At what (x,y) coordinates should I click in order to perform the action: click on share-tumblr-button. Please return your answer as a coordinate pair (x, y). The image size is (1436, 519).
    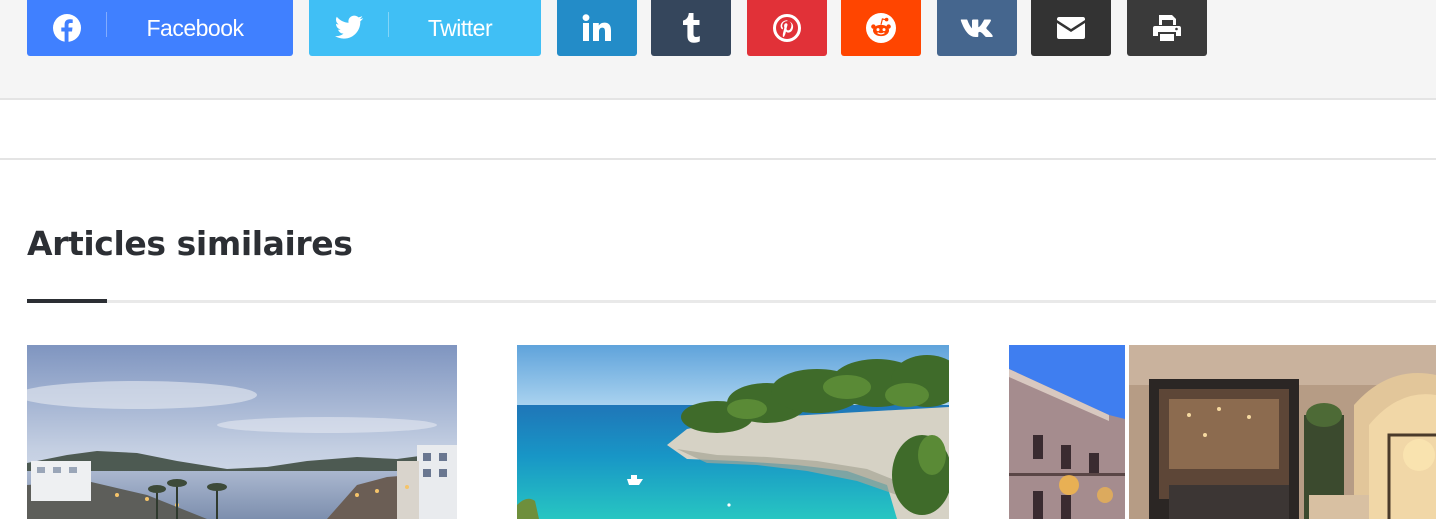
    Looking at the image, I should click on (691, 28).